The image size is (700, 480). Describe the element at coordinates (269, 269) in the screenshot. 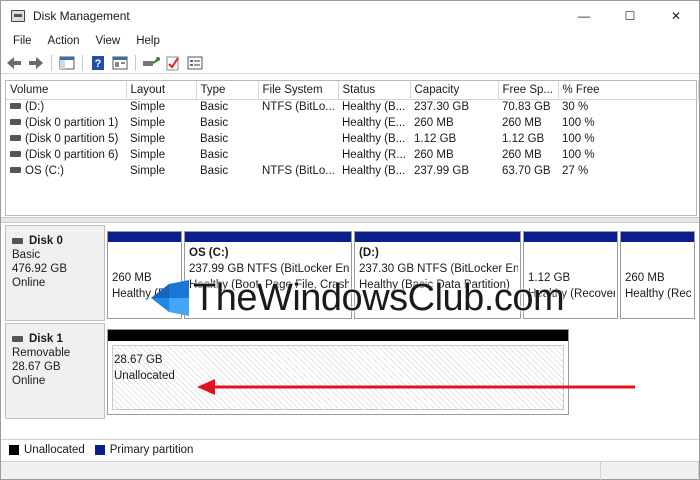

I see `partition-size: 237.99 GB NTFS (BitLocker Encr` at that location.